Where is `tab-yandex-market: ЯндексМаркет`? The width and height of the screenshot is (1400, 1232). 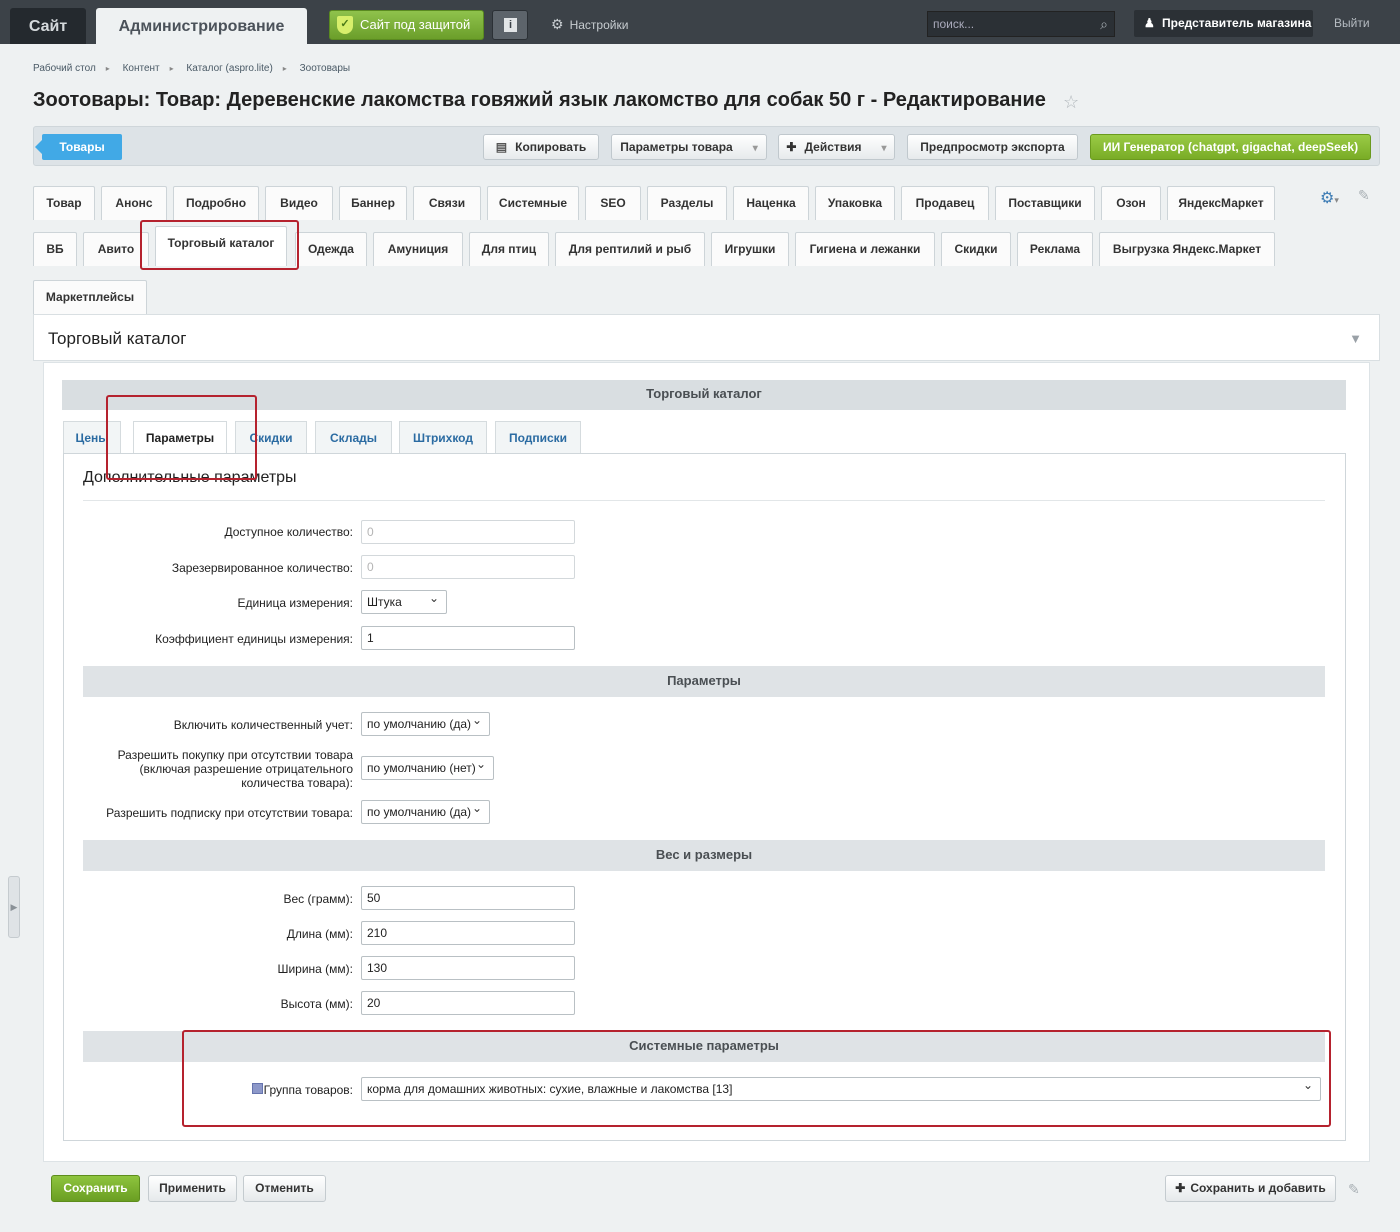 tab-yandex-market: ЯндексМаркет is located at coordinates (1221, 203).